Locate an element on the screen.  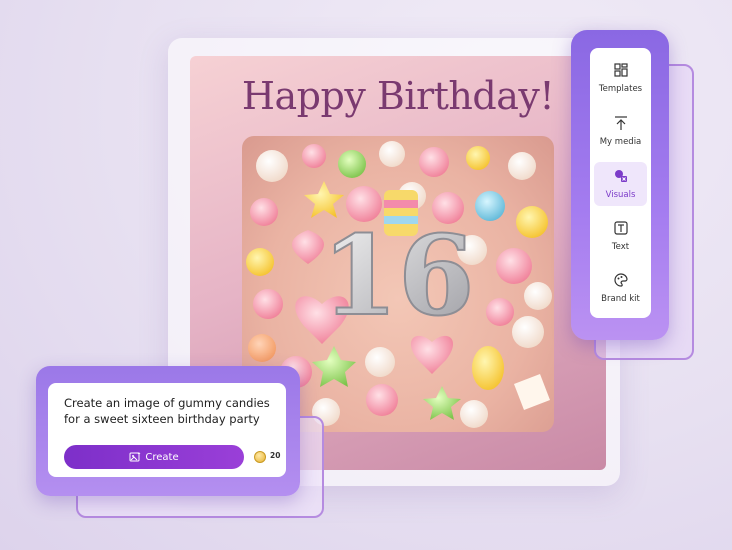
create-button-label: Create is located at coordinates (162, 457).